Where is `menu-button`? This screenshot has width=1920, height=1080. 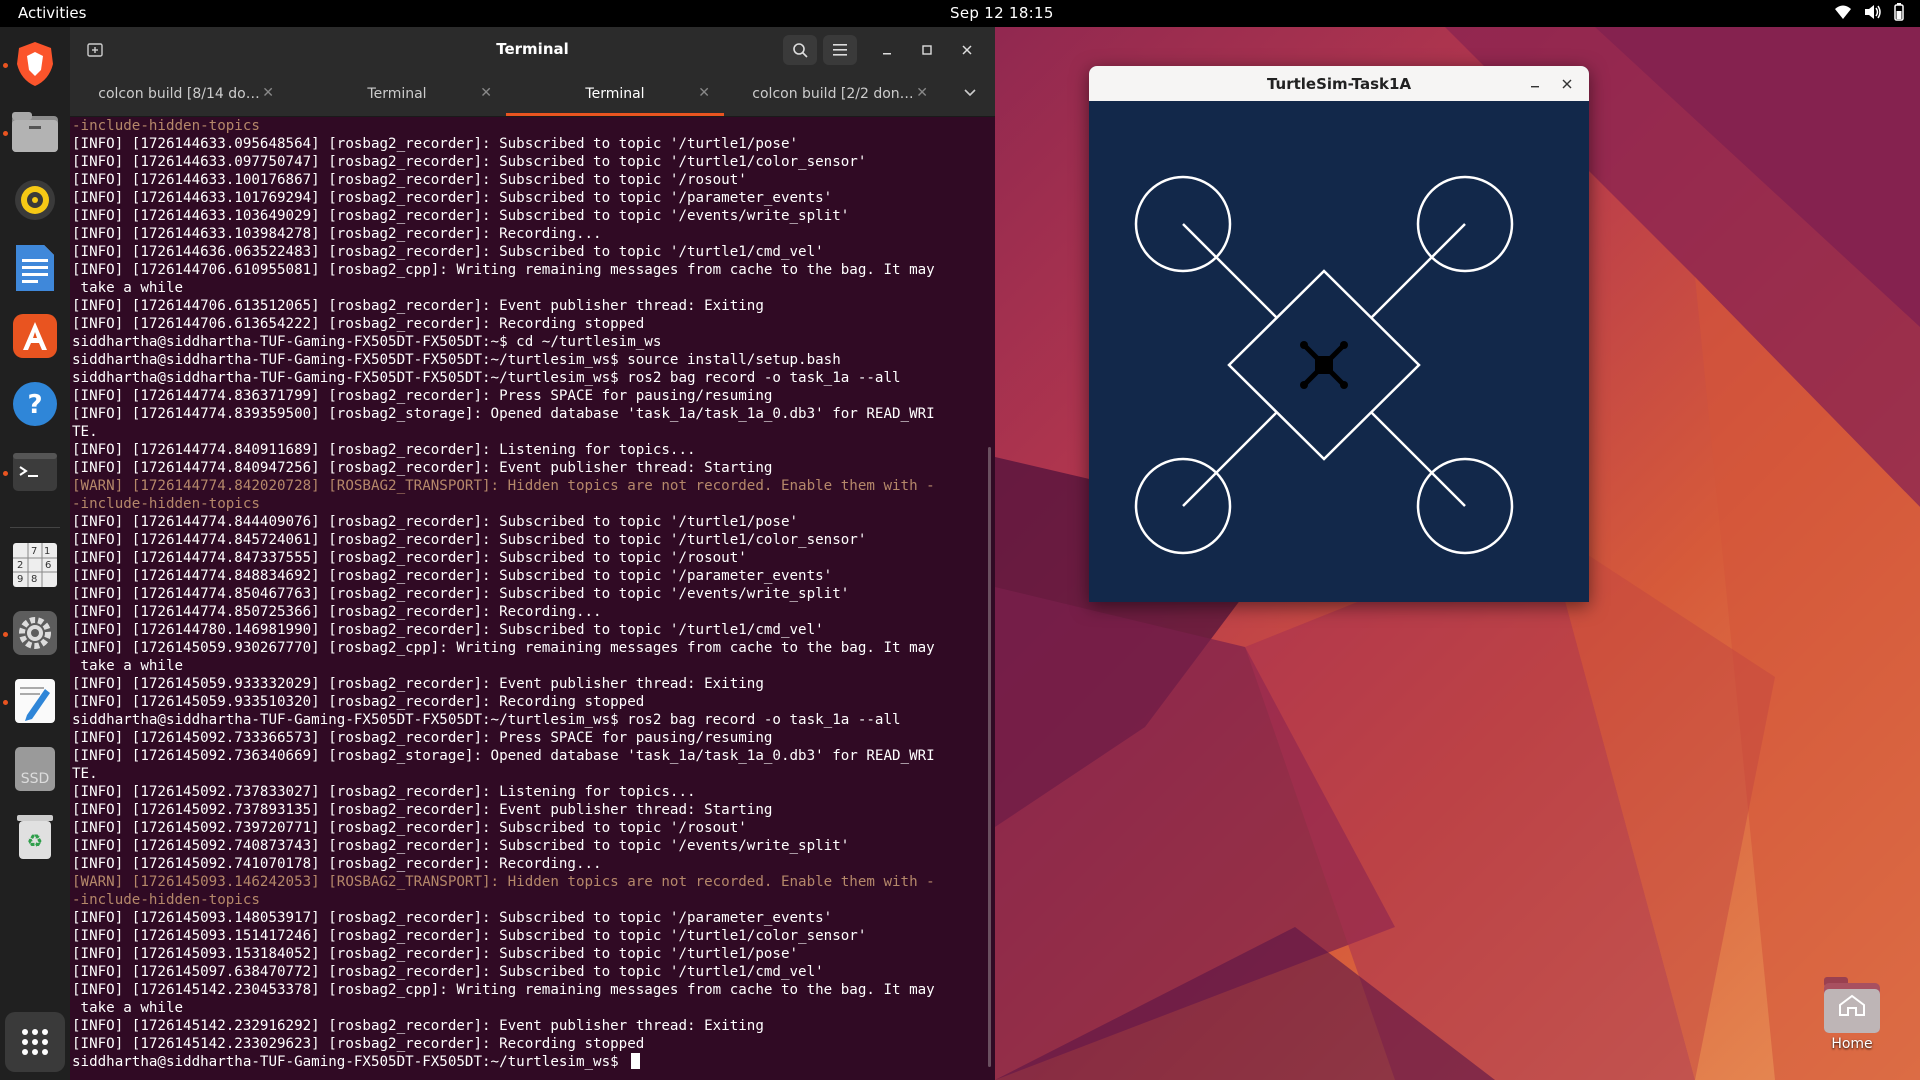 menu-button is located at coordinates (840, 50).